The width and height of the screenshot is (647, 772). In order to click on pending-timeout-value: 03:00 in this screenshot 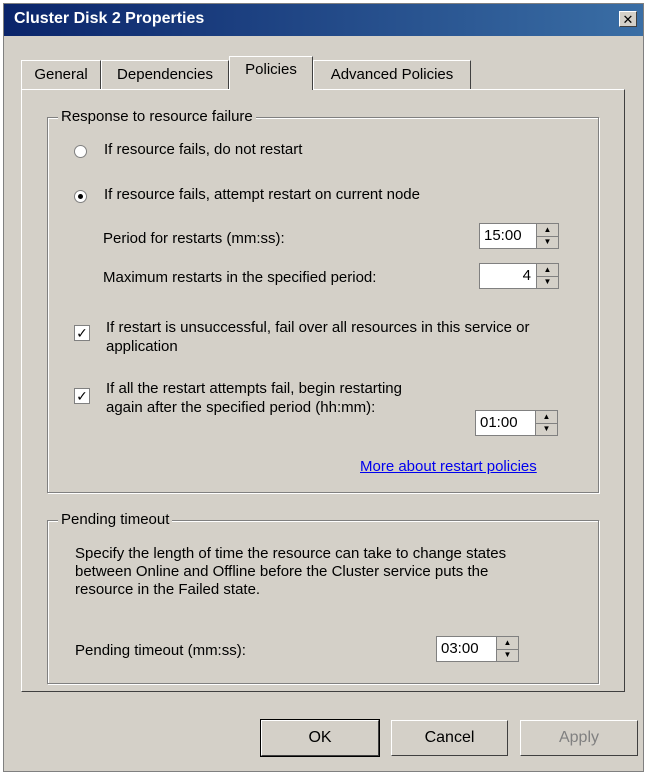, I will do `click(460, 648)`.